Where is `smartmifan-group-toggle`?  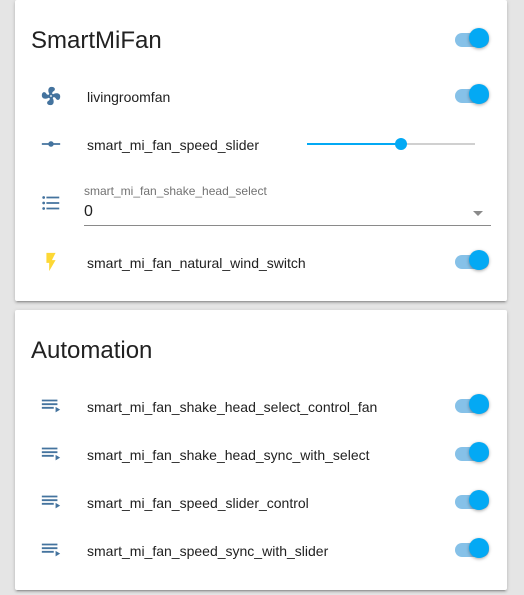 smartmifan-group-toggle is located at coordinates (472, 40).